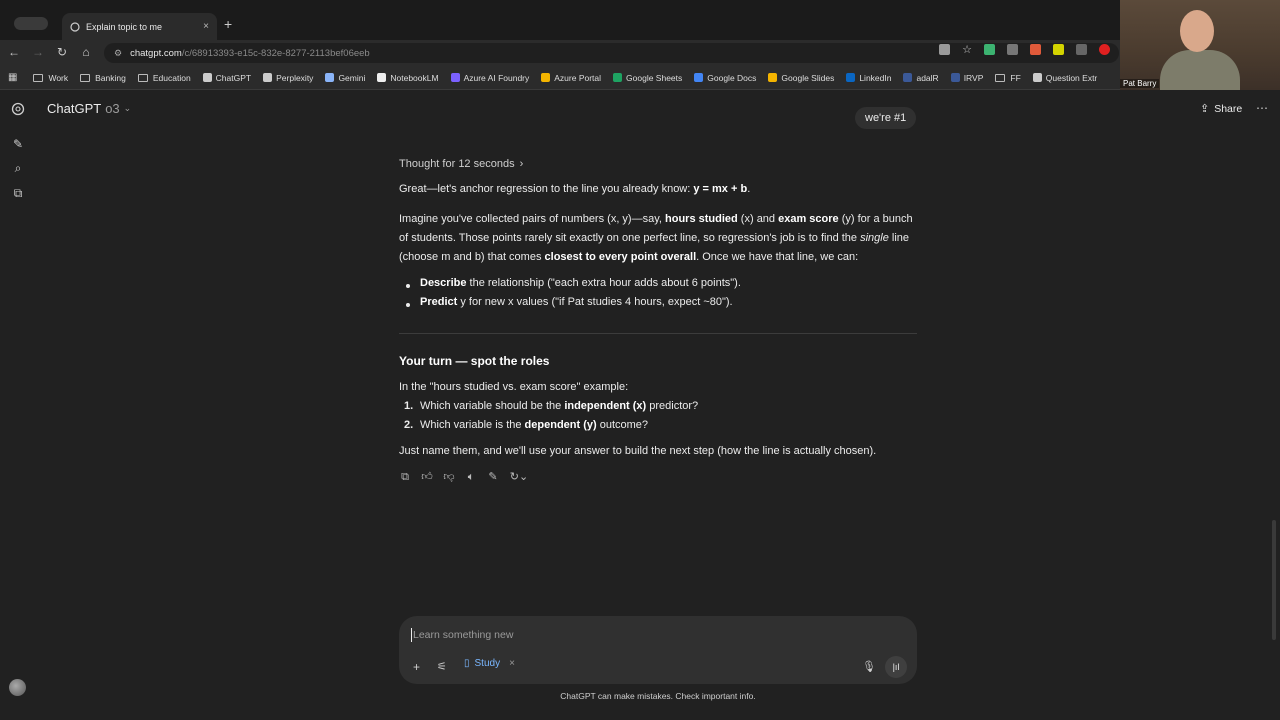 The width and height of the screenshot is (1280, 720). I want to click on bookmark-item: NotebookLM, so click(408, 78).